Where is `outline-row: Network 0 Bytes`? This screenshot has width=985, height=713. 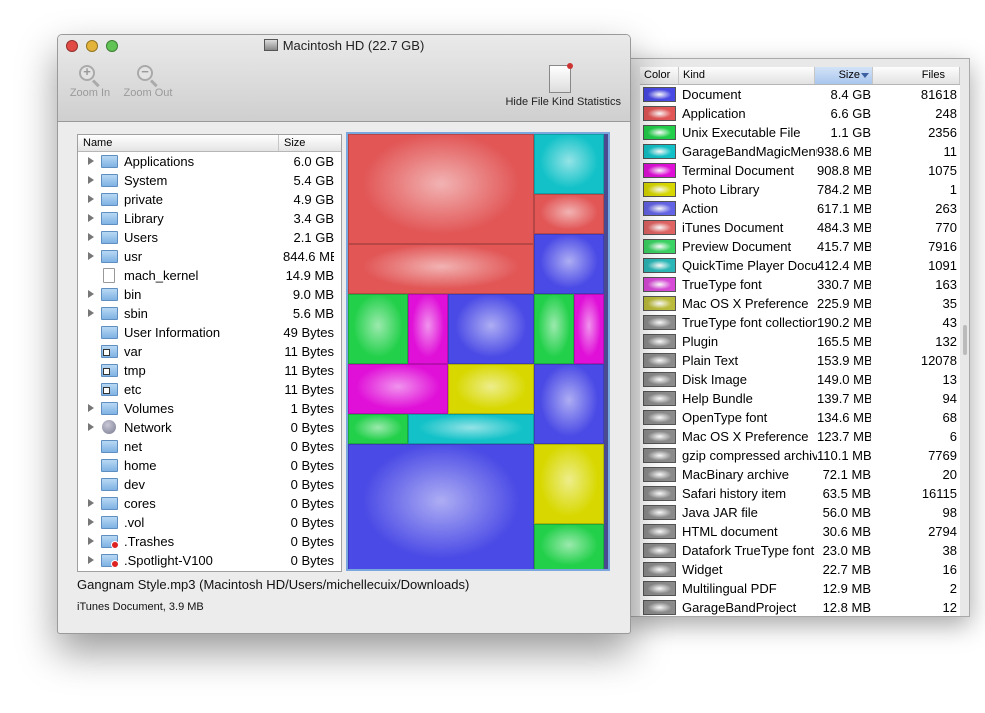
outline-row: Network 0 Bytes is located at coordinates (209, 427).